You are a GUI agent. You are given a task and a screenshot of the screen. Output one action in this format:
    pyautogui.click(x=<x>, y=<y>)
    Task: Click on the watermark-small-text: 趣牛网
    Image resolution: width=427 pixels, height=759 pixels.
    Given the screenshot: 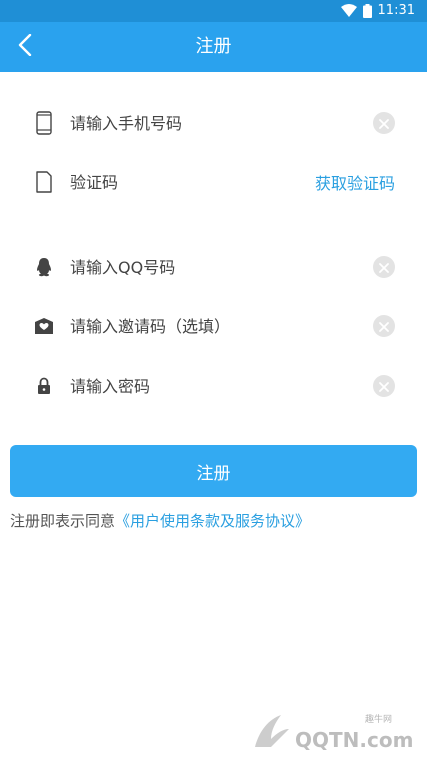 What is the action you would take?
    pyautogui.click(x=378, y=719)
    